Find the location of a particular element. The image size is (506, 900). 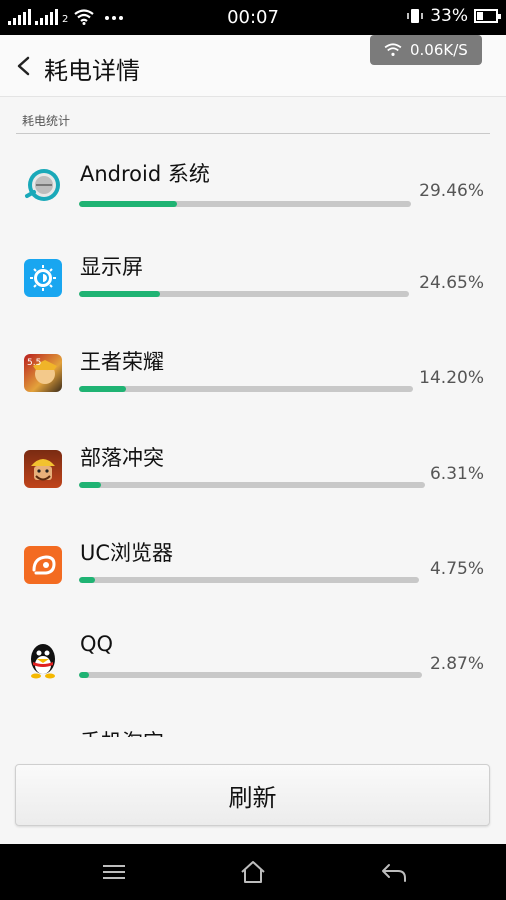

app-name: 王者荣耀 is located at coordinates (122, 362).